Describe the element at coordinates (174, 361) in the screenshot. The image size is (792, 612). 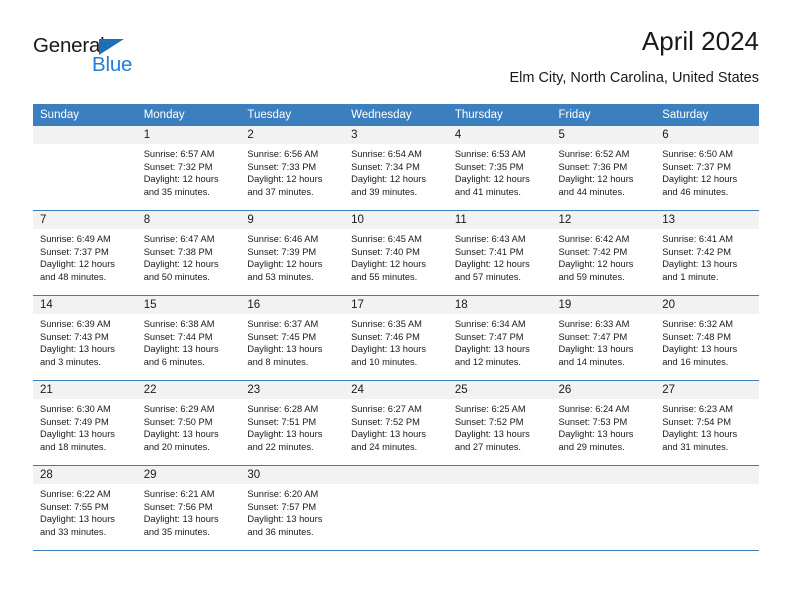
I see `daylight-text: and 6 minutes.` at that location.